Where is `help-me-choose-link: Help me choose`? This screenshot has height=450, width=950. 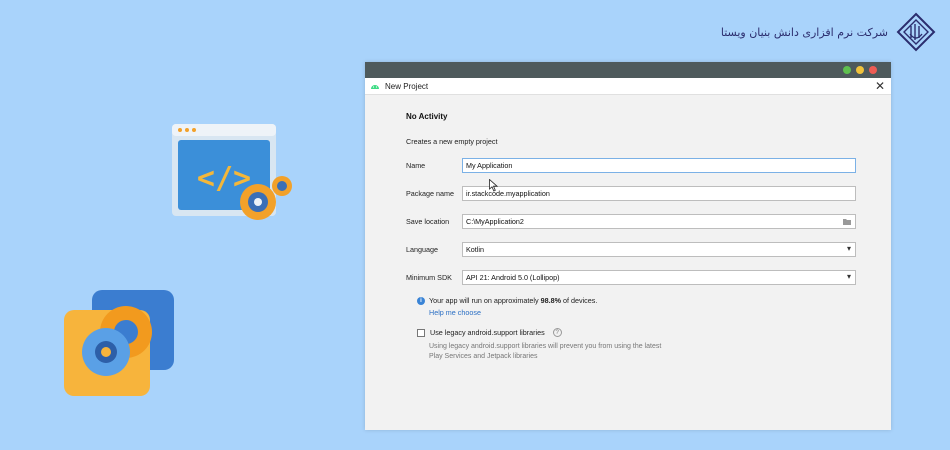
help-me-choose-link: Help me choose is located at coordinates (455, 312).